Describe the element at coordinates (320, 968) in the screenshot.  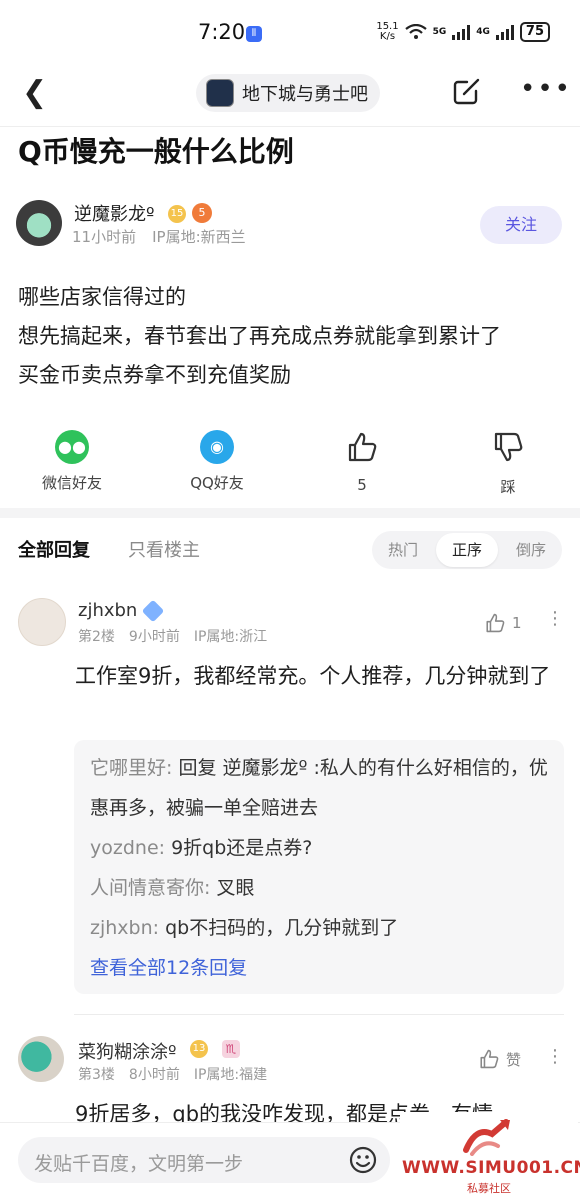
I see `view-all-replies-link: 查看全部12条回复` at that location.